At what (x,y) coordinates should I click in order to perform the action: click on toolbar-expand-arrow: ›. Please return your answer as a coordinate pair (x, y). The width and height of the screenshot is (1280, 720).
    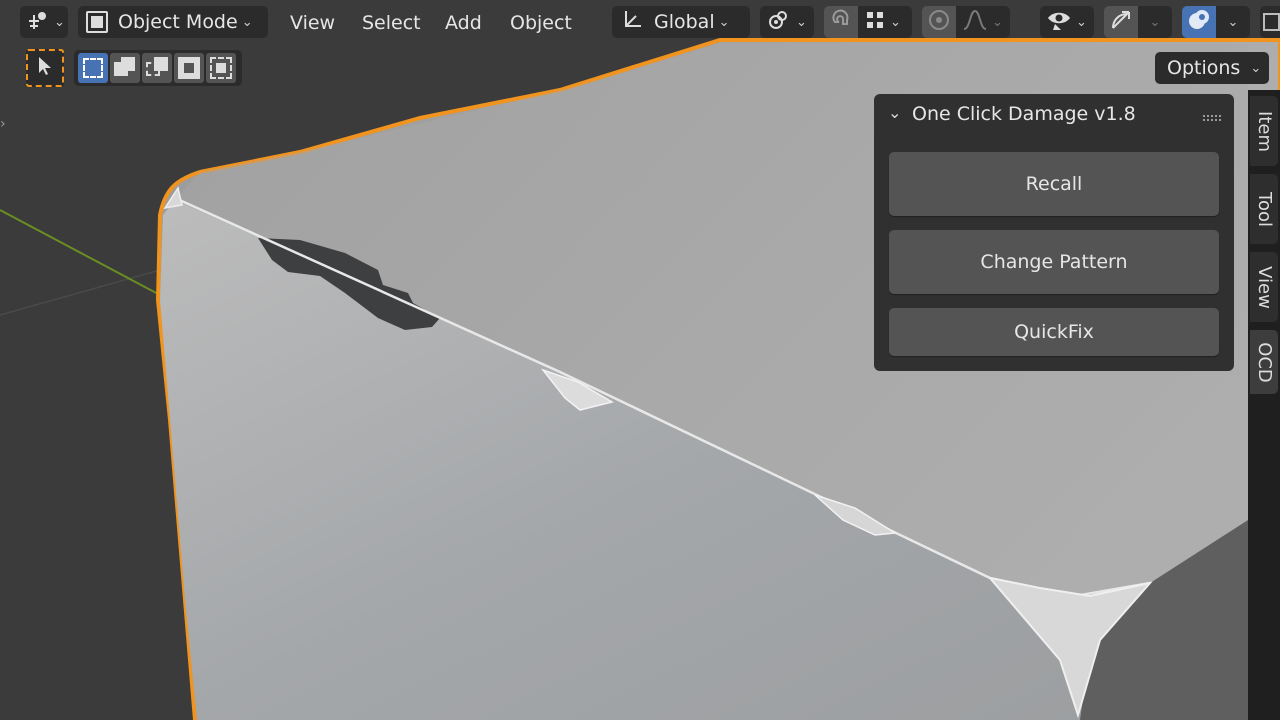
    Looking at the image, I should click on (6, 126).